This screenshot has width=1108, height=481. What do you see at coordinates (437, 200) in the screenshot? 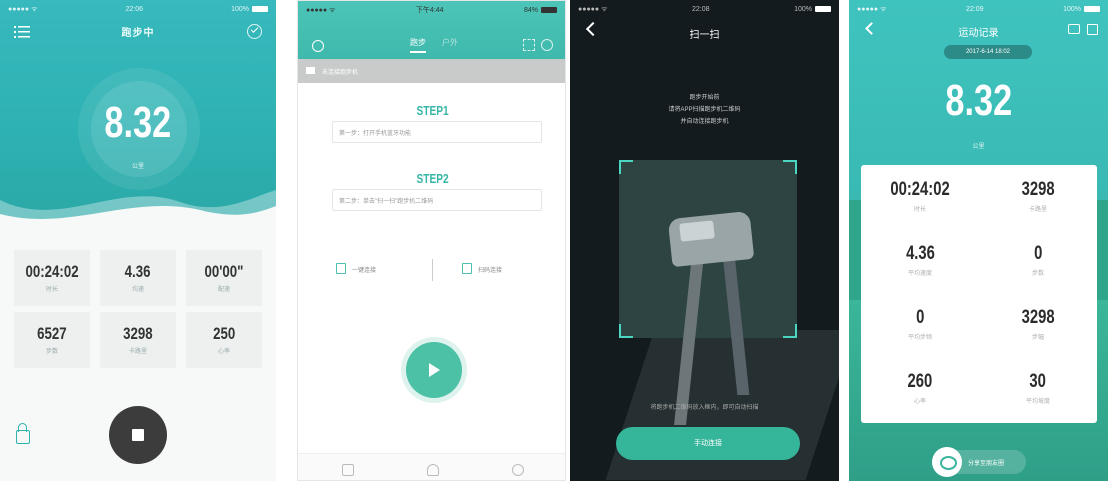
I see `step2-box: 第二步：单击"扫一扫"跑步机二维码` at bounding box center [437, 200].